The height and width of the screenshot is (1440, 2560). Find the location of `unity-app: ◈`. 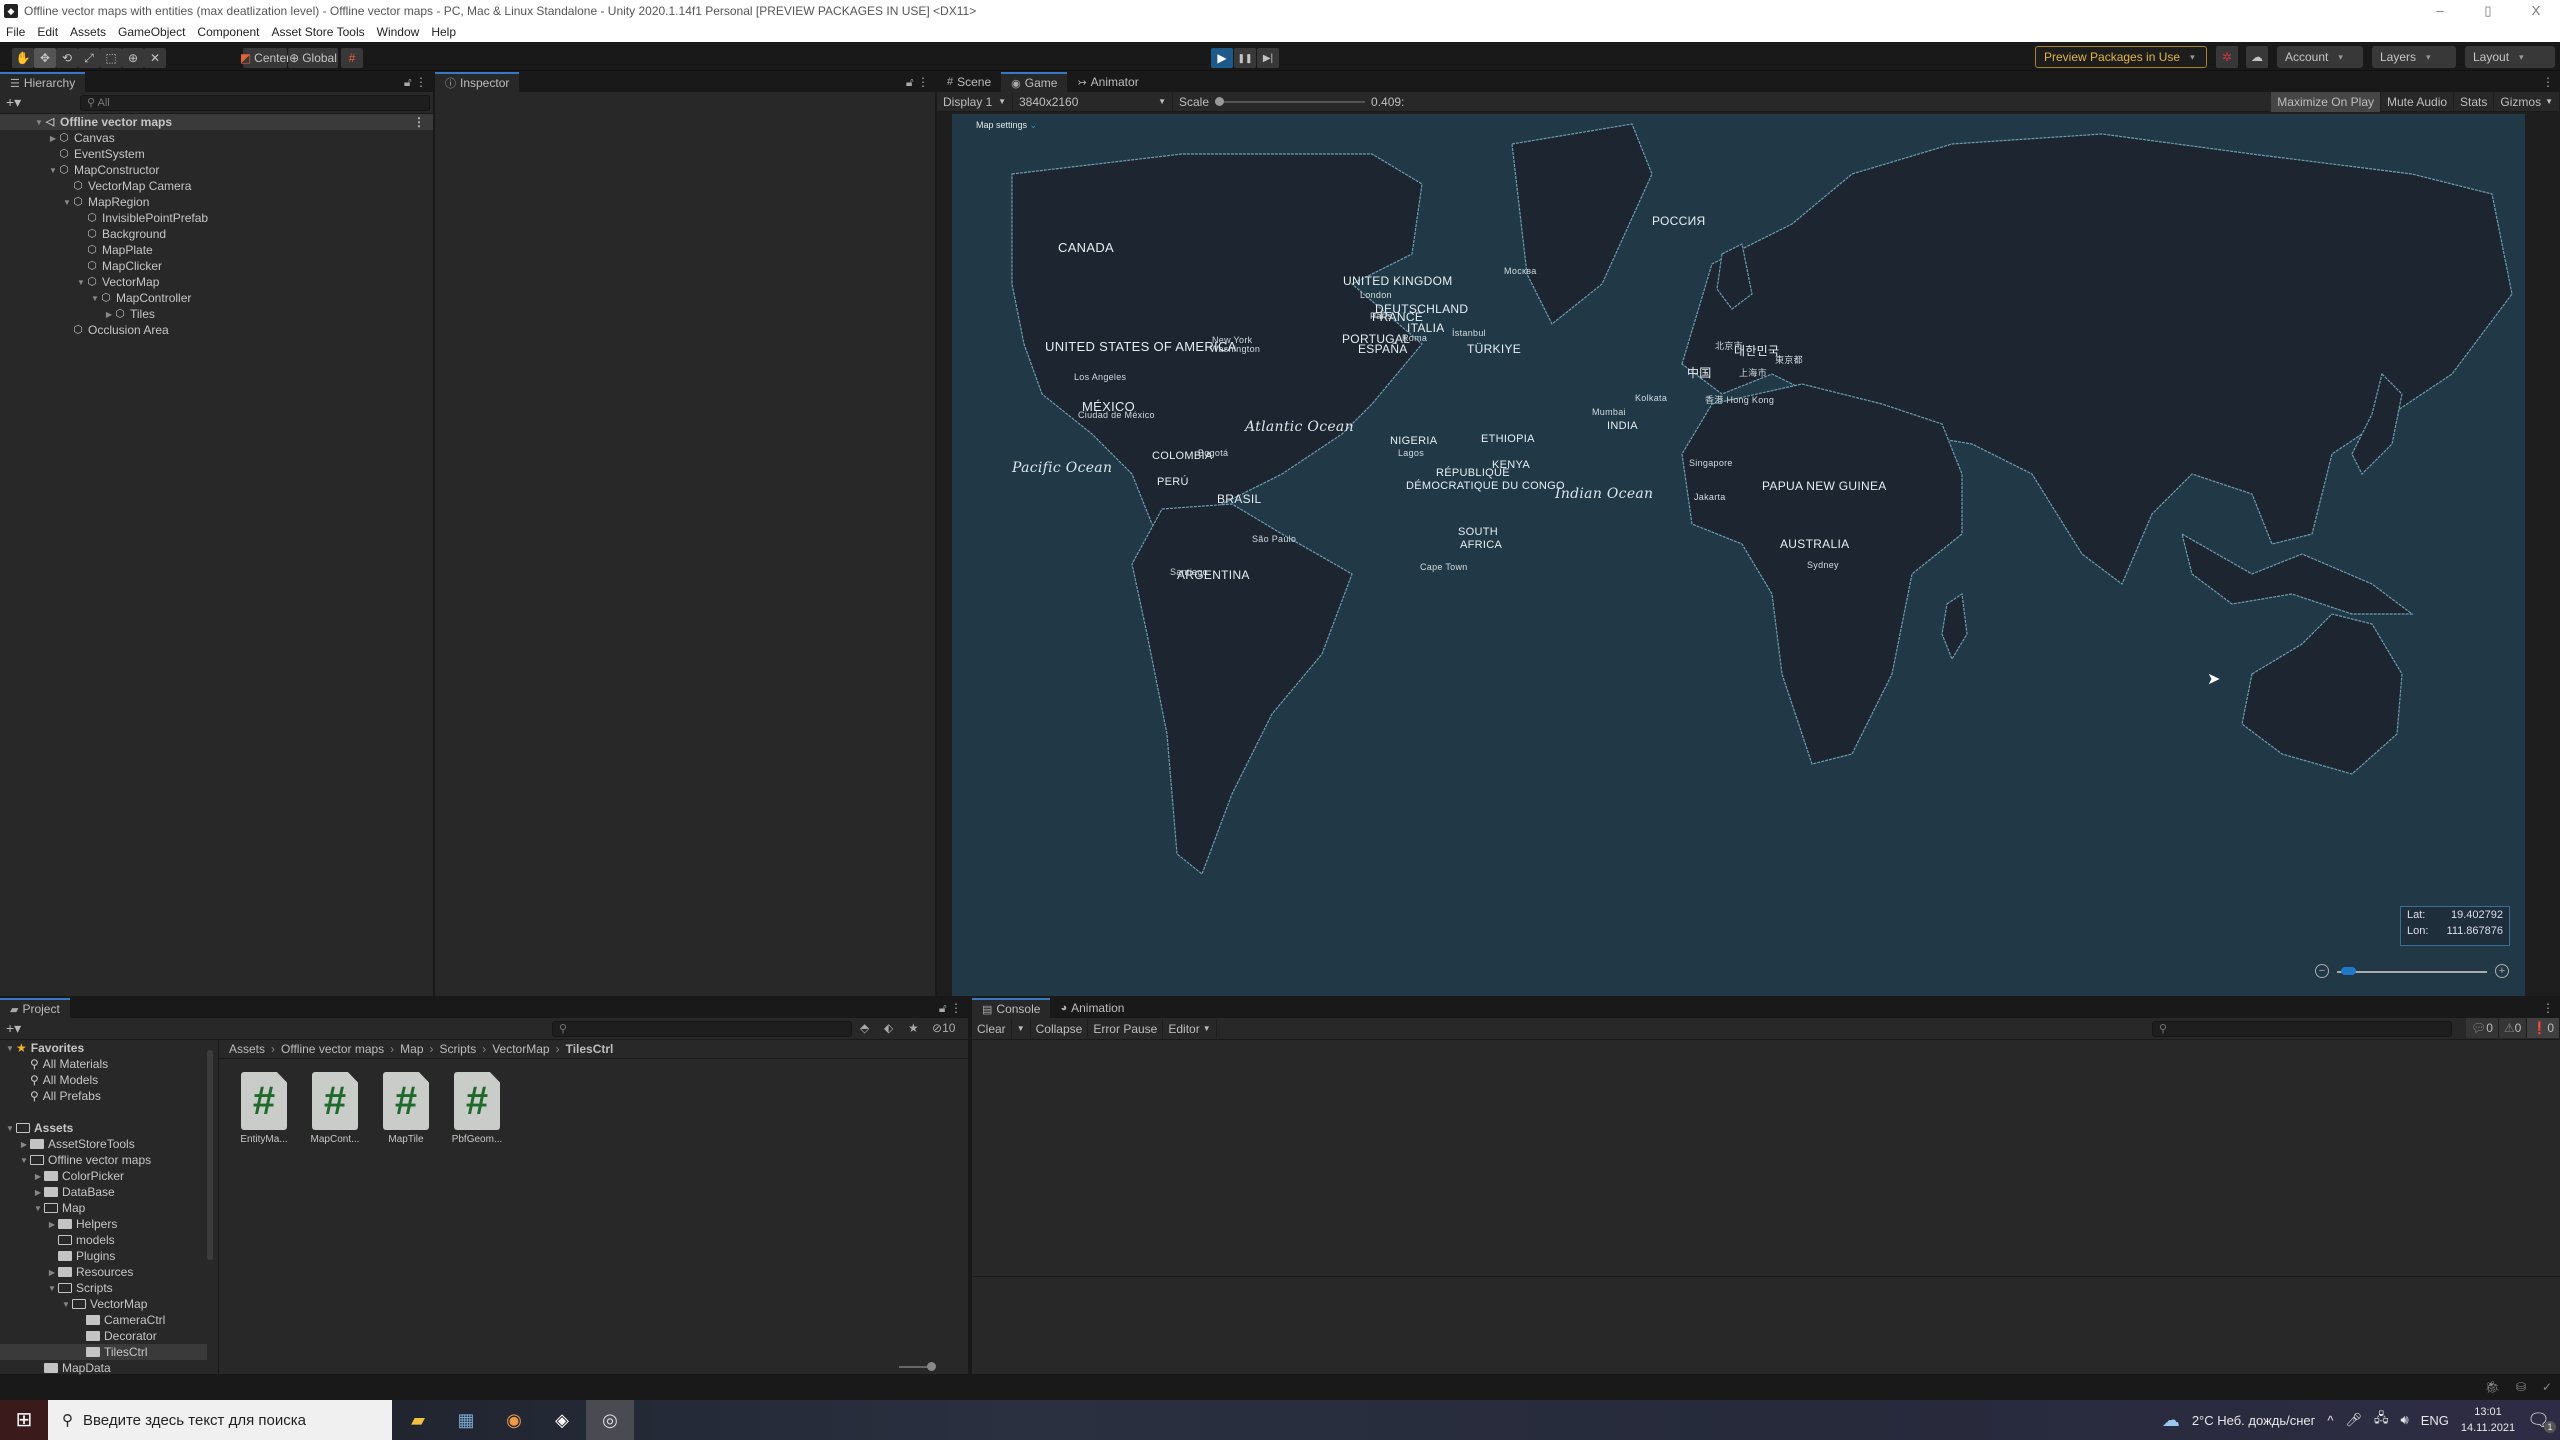

unity-app: ◈ is located at coordinates (562, 1420).